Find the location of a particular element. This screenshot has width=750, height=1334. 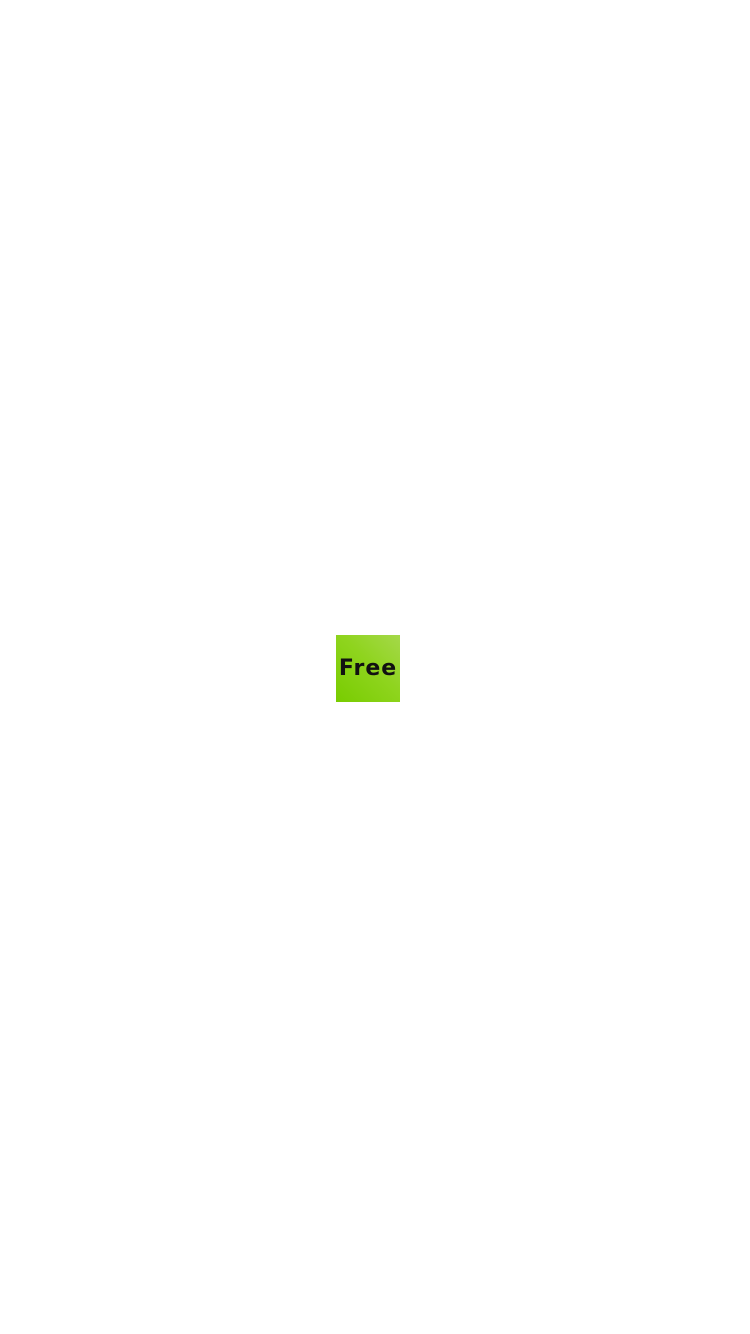

free-badge-button: Free is located at coordinates (368, 668).